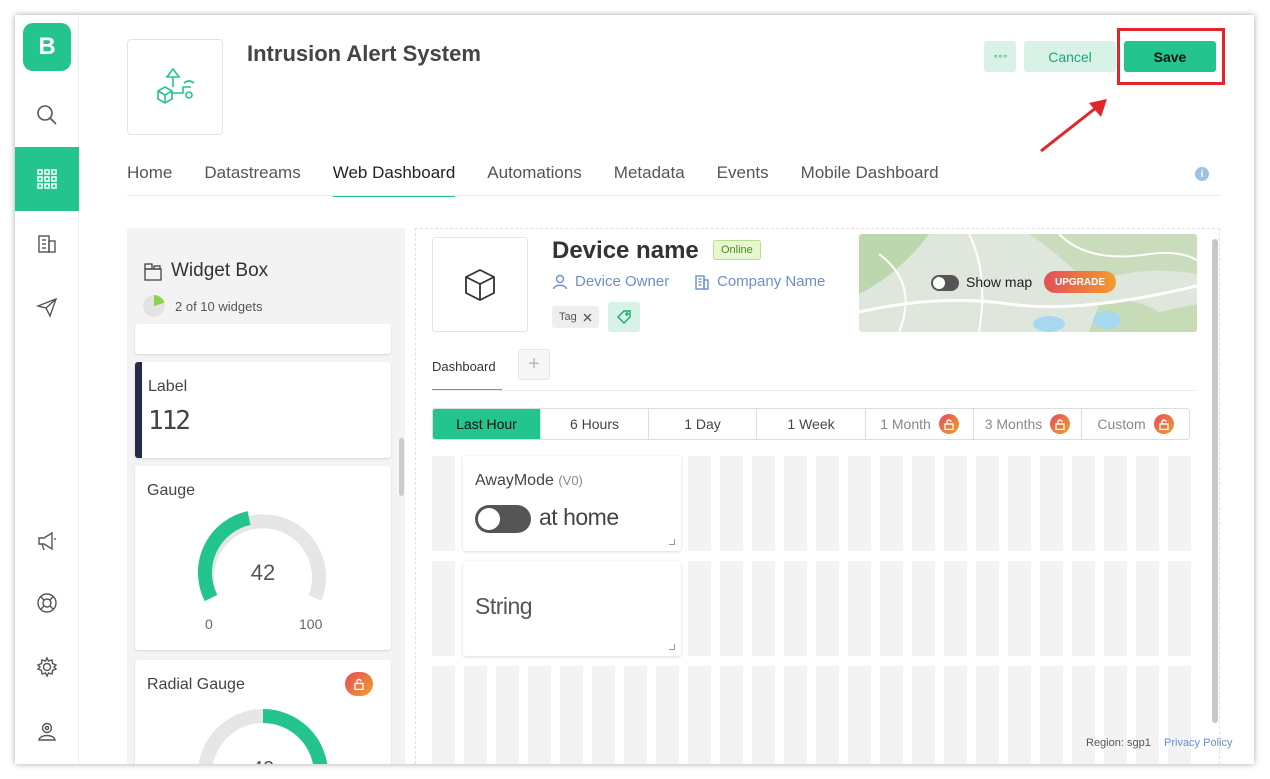 The width and height of the screenshot is (1270, 779). What do you see at coordinates (154, 306) in the screenshot?
I see `widget-usage-pie` at bounding box center [154, 306].